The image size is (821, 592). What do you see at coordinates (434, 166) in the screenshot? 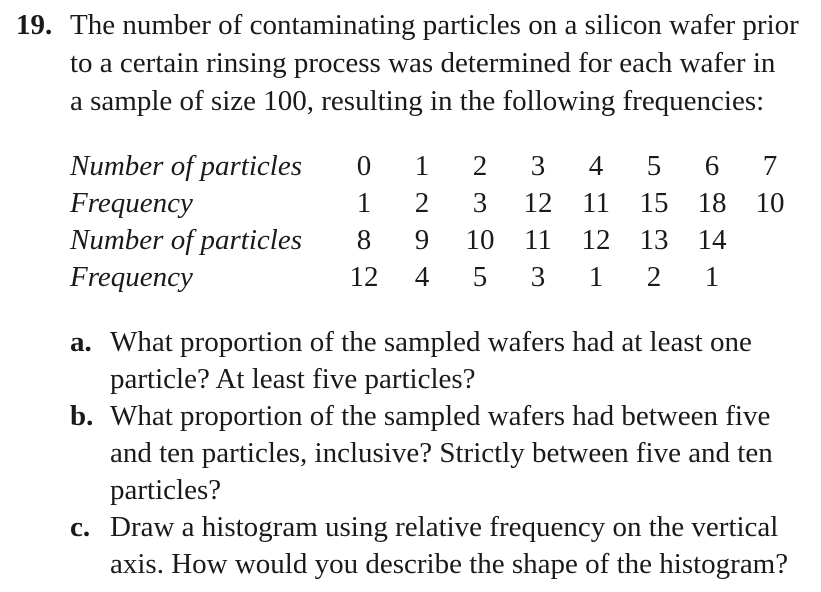
I see `table-row: Number of particles 0 1 2 3 4 5 6 7` at bounding box center [434, 166].